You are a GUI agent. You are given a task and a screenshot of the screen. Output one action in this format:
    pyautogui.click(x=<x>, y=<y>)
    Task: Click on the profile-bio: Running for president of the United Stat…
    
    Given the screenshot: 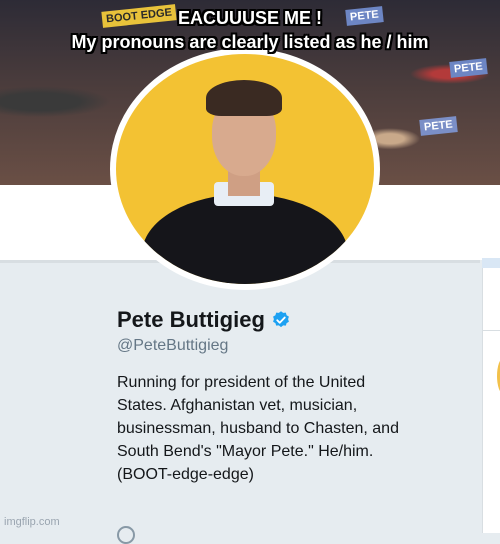 What is the action you would take?
    pyautogui.click(x=258, y=428)
    